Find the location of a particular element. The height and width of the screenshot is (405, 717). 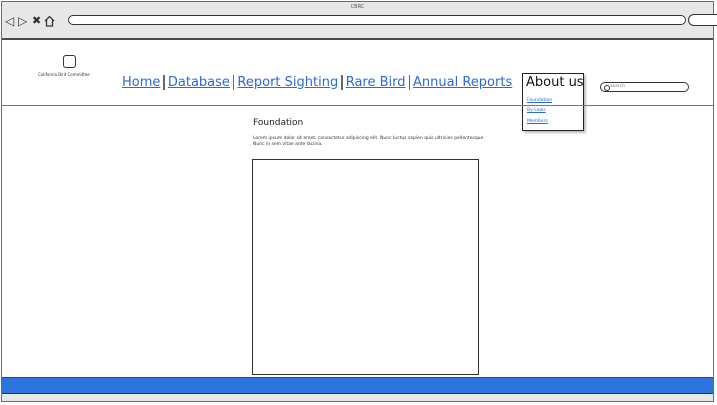

nav-report-sighting-link: Report Sighting is located at coordinates (287, 82).